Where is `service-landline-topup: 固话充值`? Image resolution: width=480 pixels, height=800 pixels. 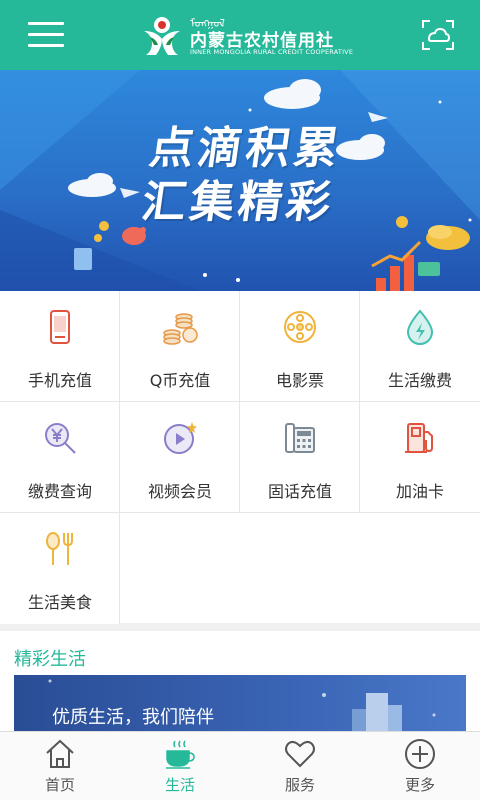 service-landline-topup: 固话充值 is located at coordinates (300, 457).